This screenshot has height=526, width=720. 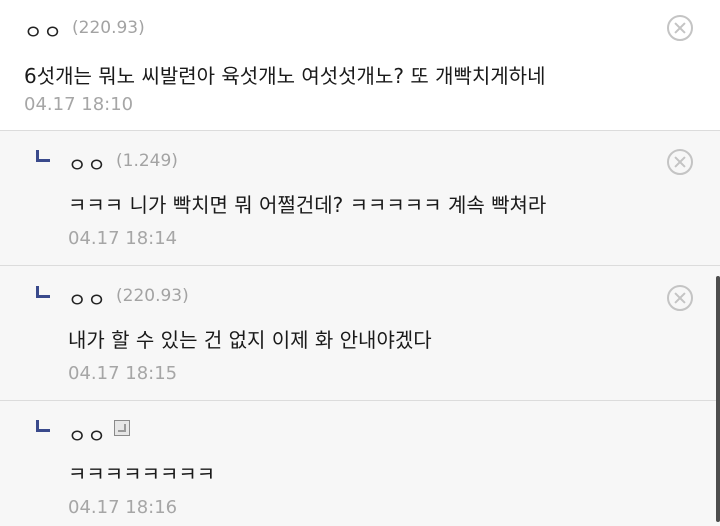 I want to click on comment-nickname: ㅇㅇ, so click(x=43, y=30).